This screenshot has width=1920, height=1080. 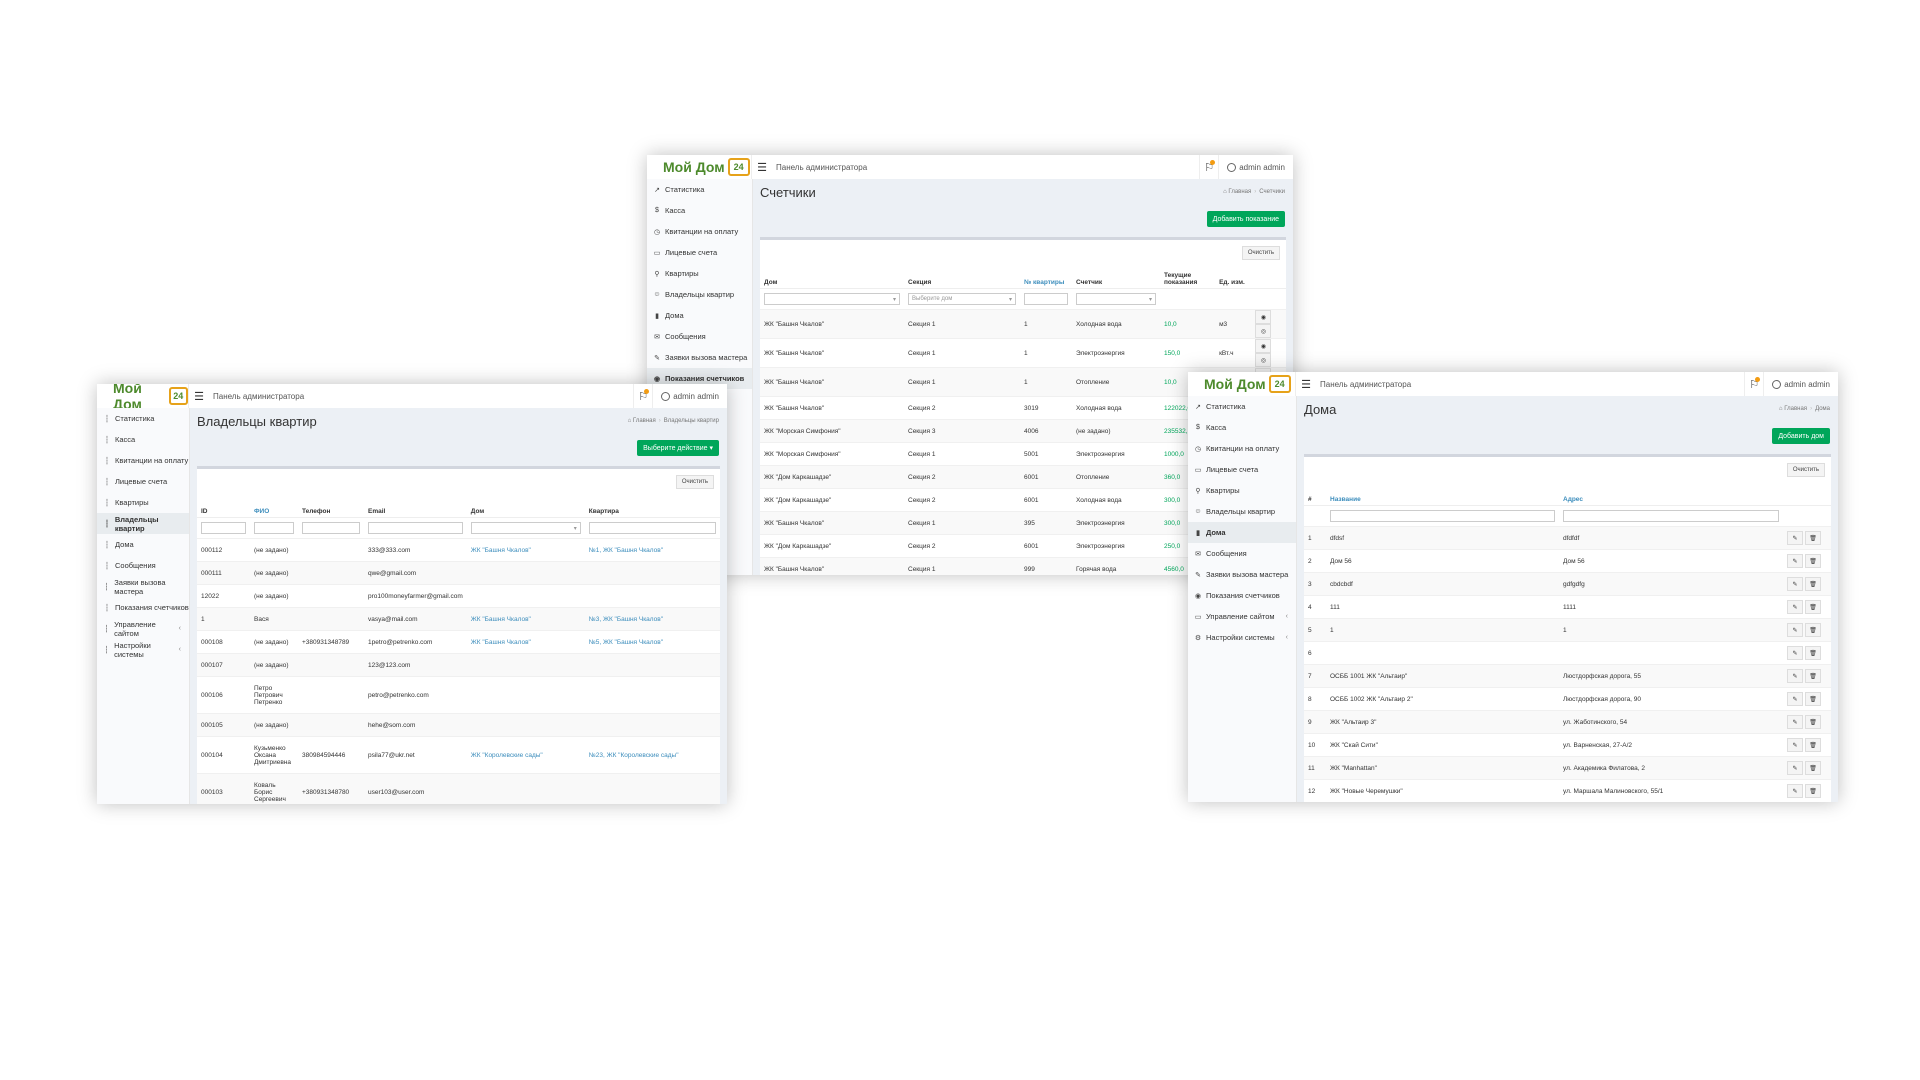 I want to click on column-header: Текущие показания, so click(x=1188, y=276).